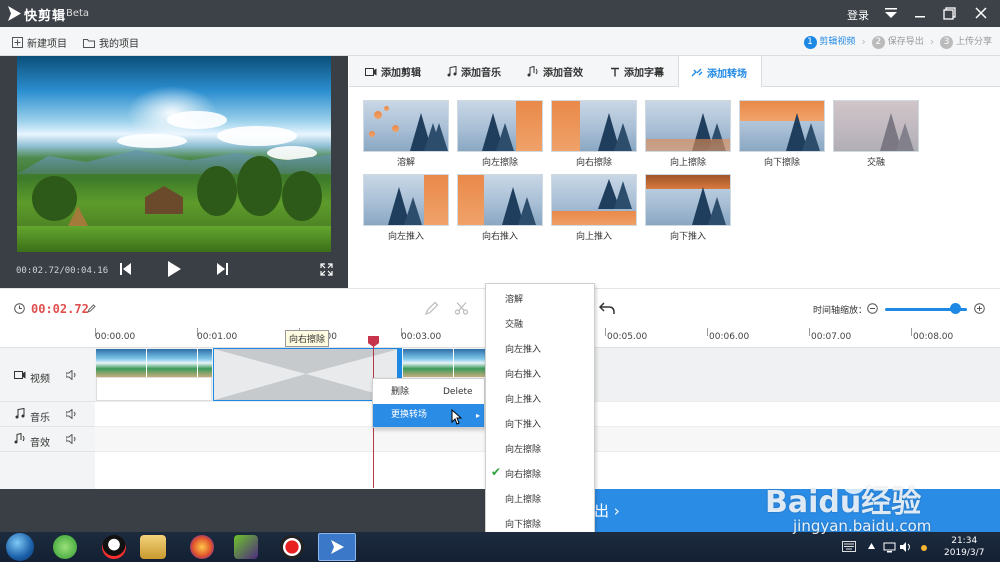  What do you see at coordinates (871, 546) in the screenshot?
I see `tray-expand-icon` at bounding box center [871, 546].